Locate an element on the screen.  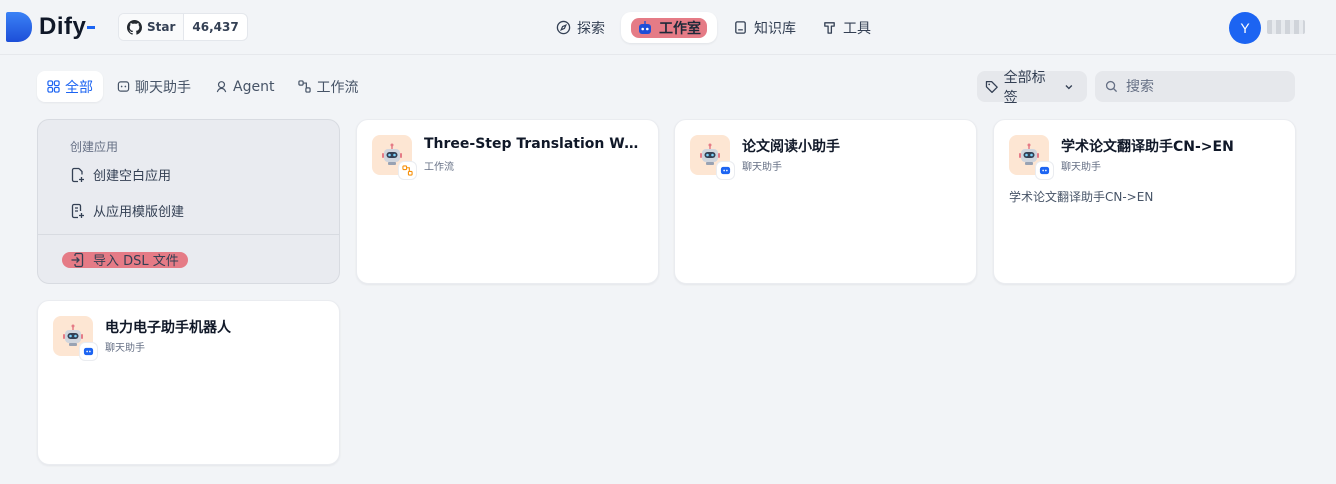
create-from-template-button: 从应用模版创建 is located at coordinates (127, 210).